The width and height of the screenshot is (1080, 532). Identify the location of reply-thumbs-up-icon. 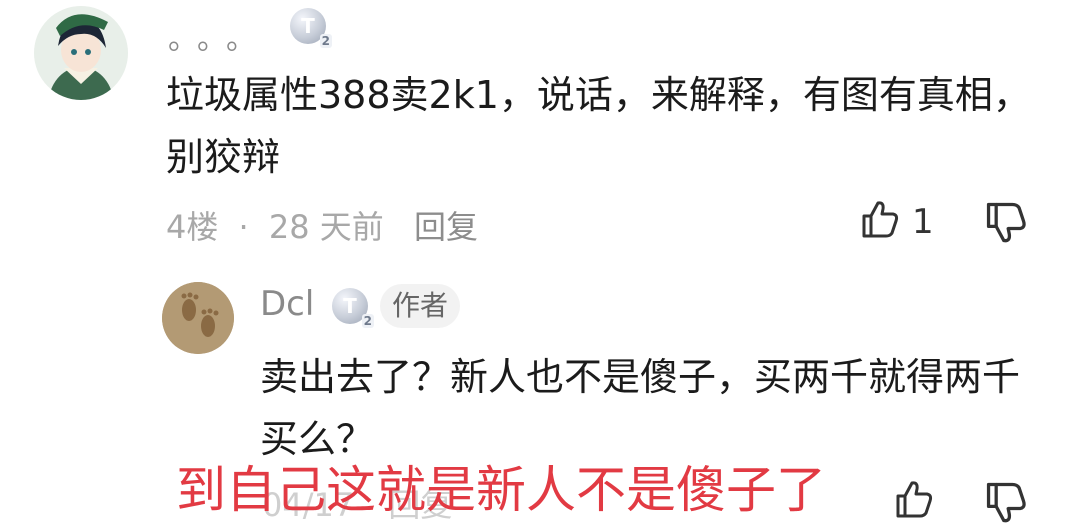
(914, 503).